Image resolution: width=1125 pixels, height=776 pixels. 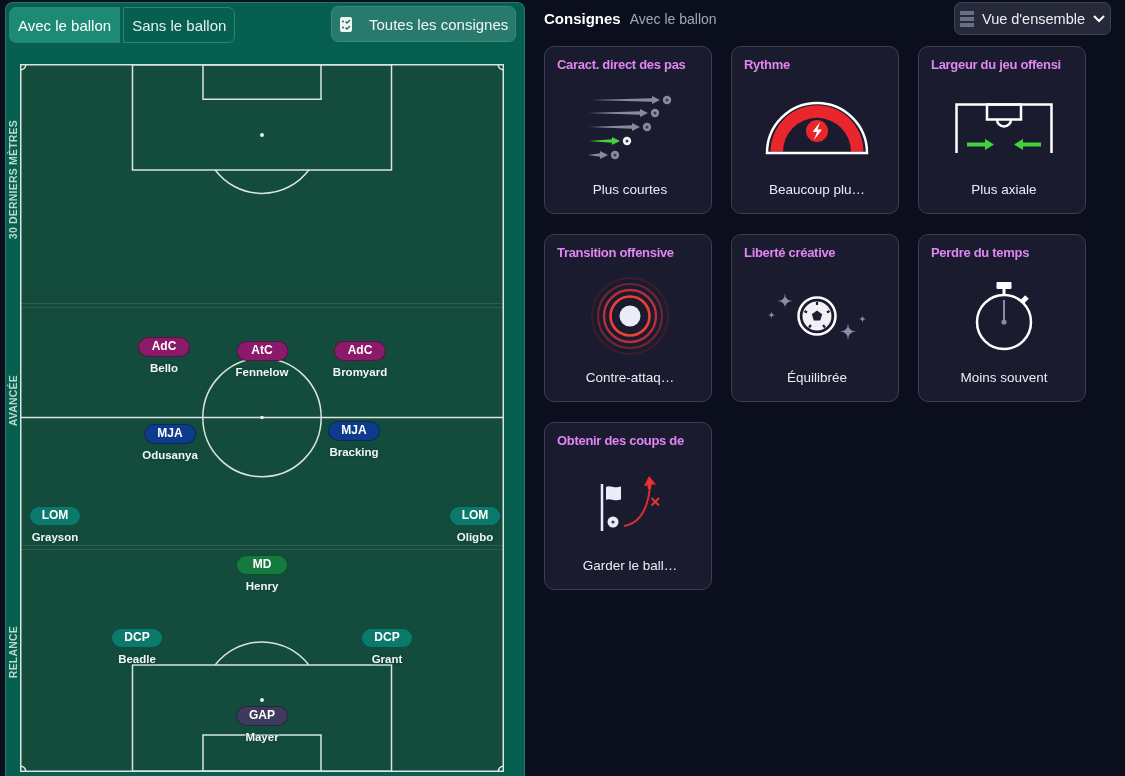 I want to click on section-title: Consignes, so click(x=582, y=18).